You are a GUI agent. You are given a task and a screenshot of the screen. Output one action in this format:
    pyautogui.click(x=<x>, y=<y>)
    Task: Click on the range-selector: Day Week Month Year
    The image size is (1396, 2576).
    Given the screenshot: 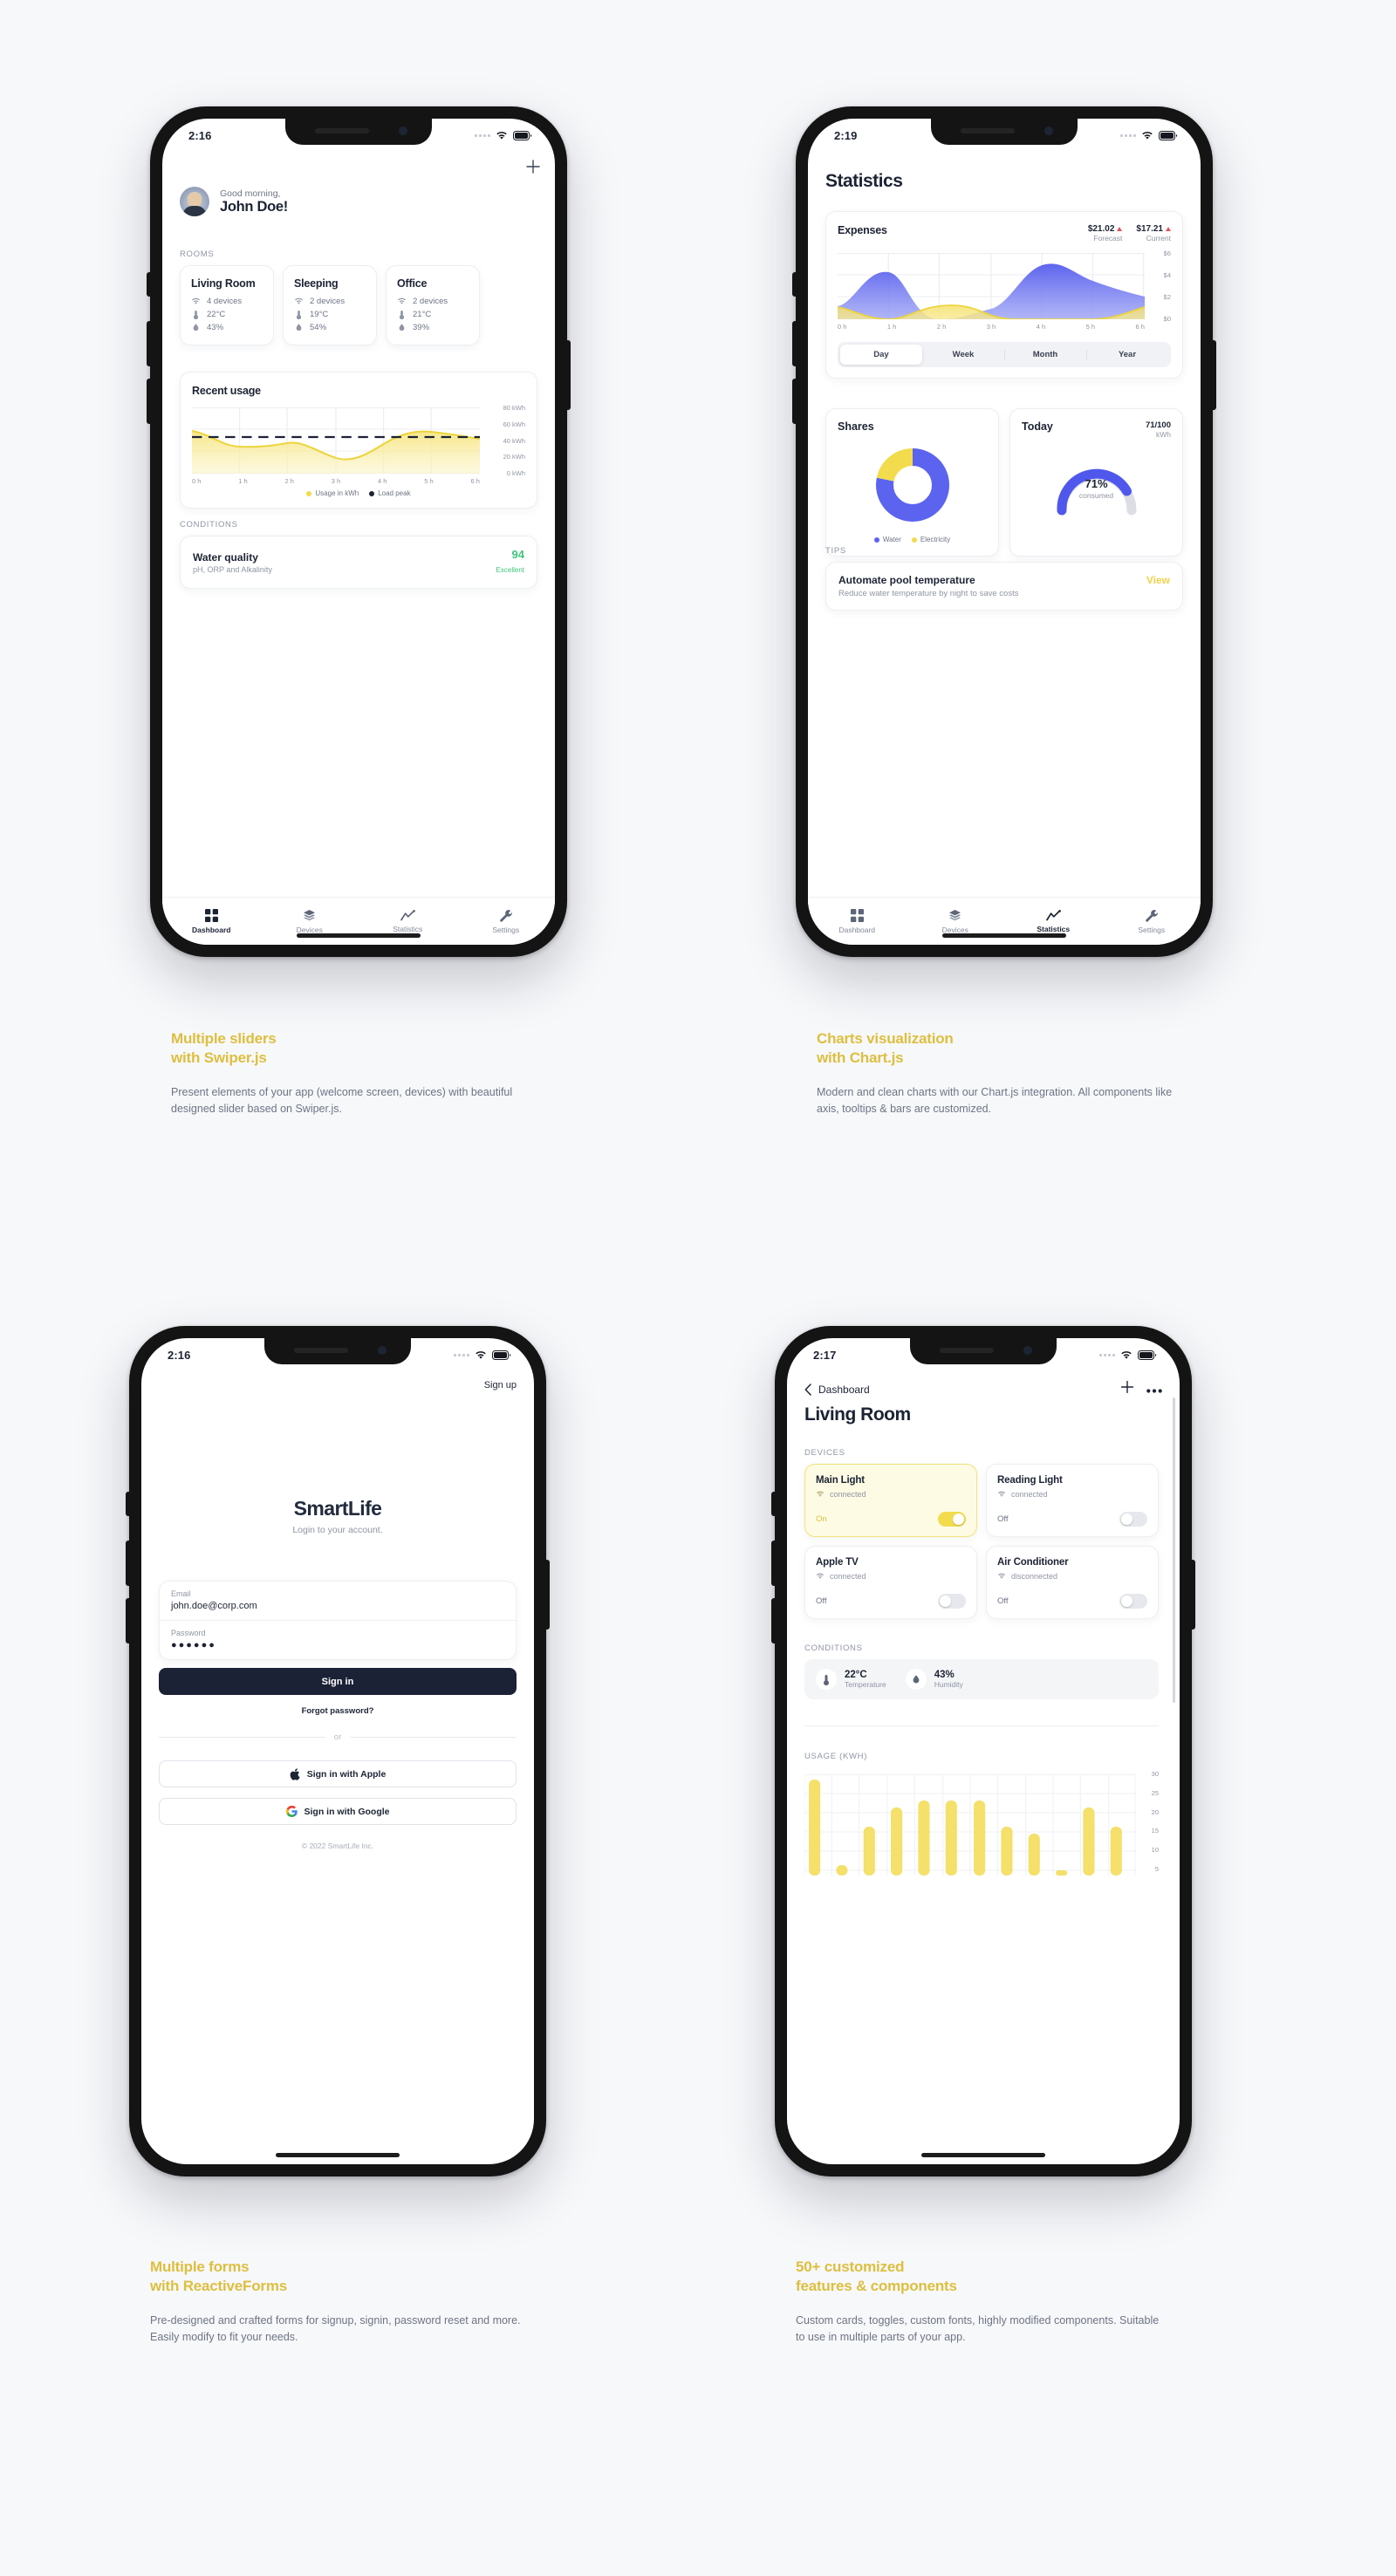 What is the action you would take?
    pyautogui.click(x=1005, y=354)
    